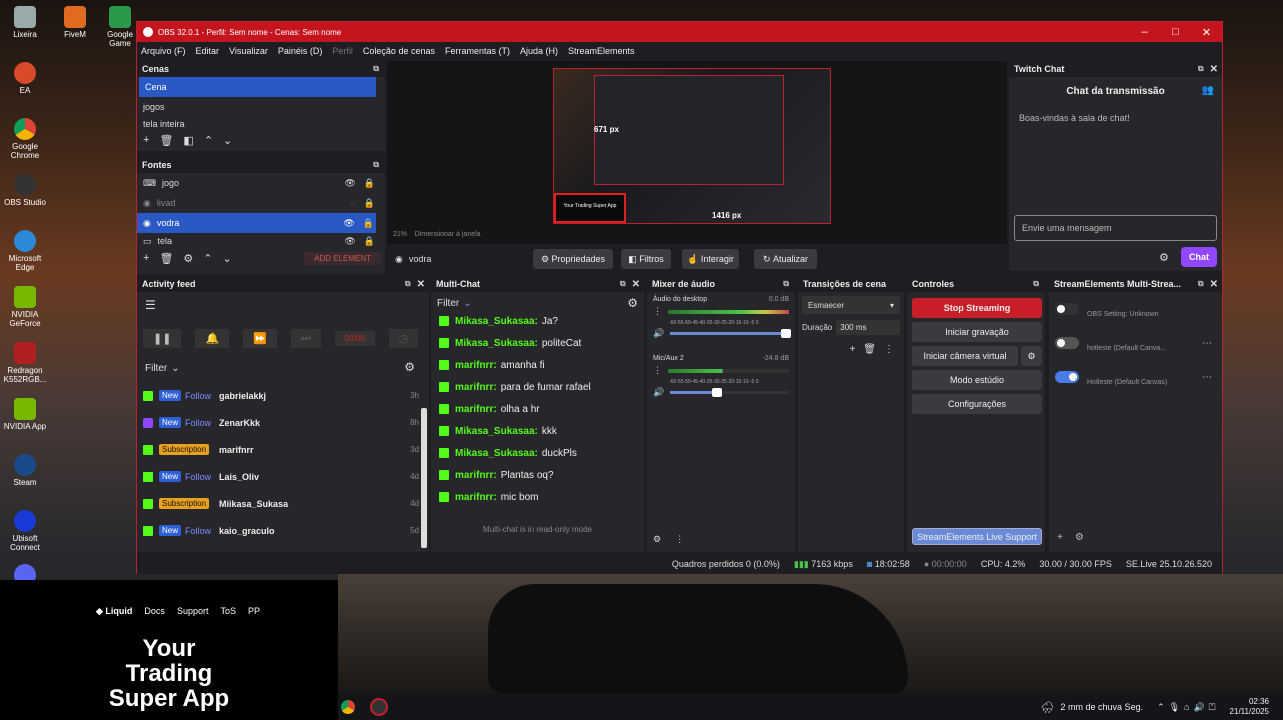 The image size is (1283, 720). I want to click on pause-icon: ❚❚, so click(162, 338).